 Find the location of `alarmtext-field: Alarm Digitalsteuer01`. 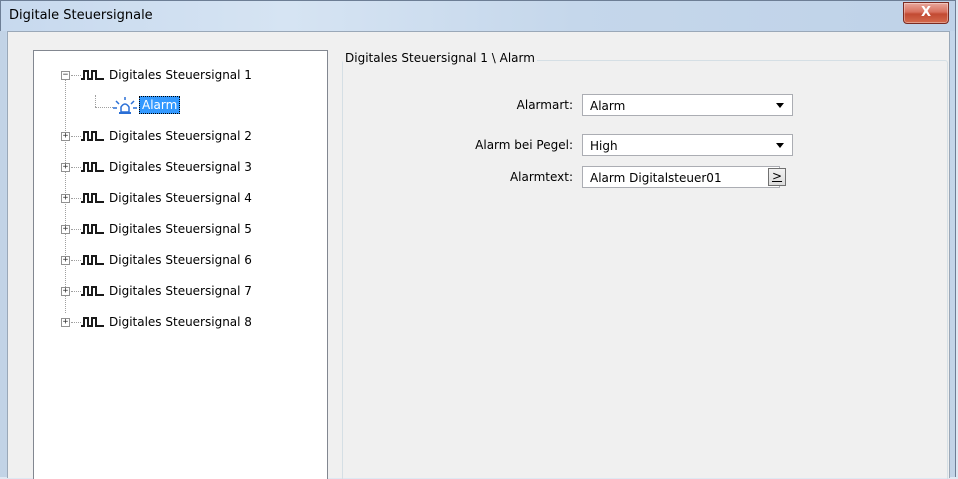

alarmtext-field: Alarm Digitalsteuer01 is located at coordinates (681, 177).